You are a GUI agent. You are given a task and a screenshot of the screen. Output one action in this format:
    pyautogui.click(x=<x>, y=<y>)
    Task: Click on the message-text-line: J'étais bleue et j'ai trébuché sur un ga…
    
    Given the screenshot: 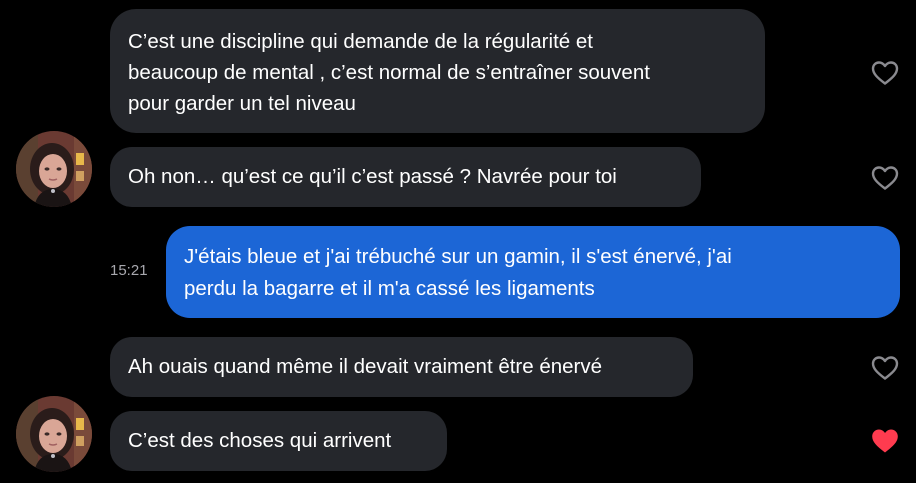 What is the action you would take?
    pyautogui.click(x=458, y=256)
    